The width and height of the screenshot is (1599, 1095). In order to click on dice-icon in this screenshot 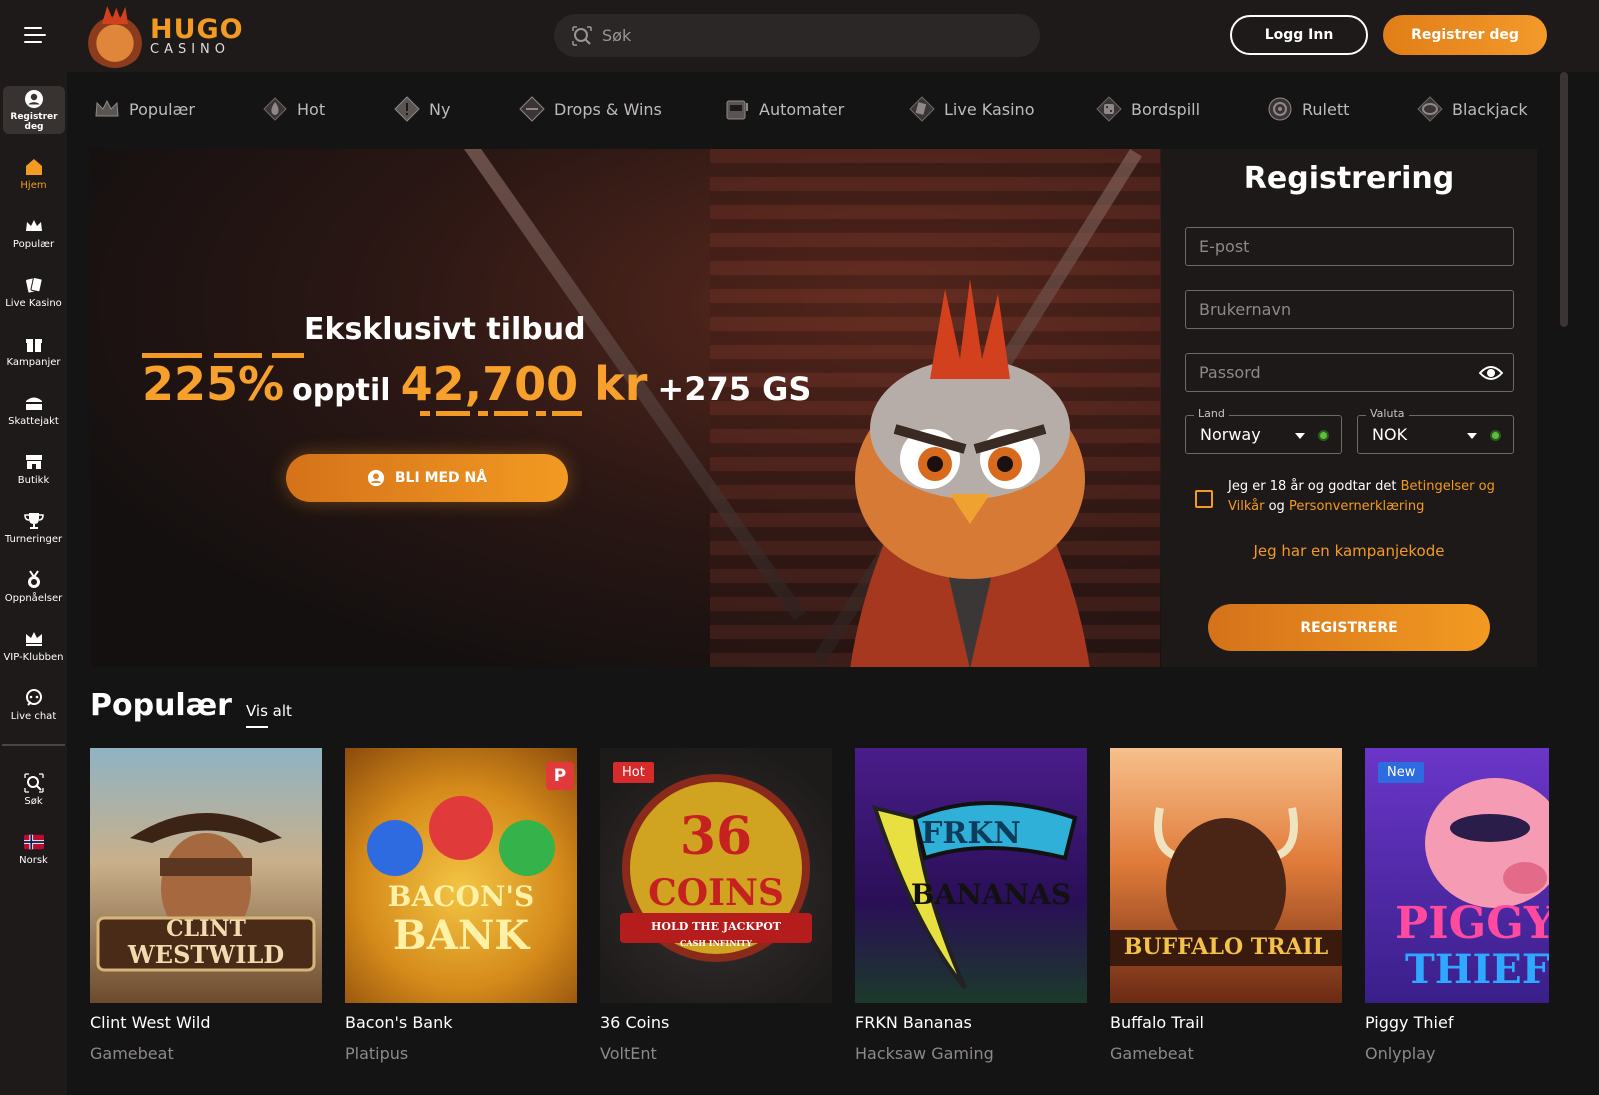, I will do `click(1109, 109)`.